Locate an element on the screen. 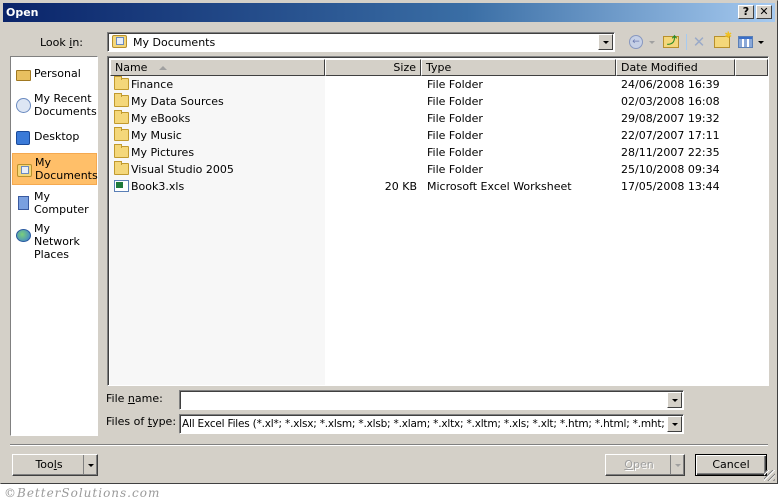 This screenshot has width=778, height=502. help-button: ? is located at coordinates (746, 12).